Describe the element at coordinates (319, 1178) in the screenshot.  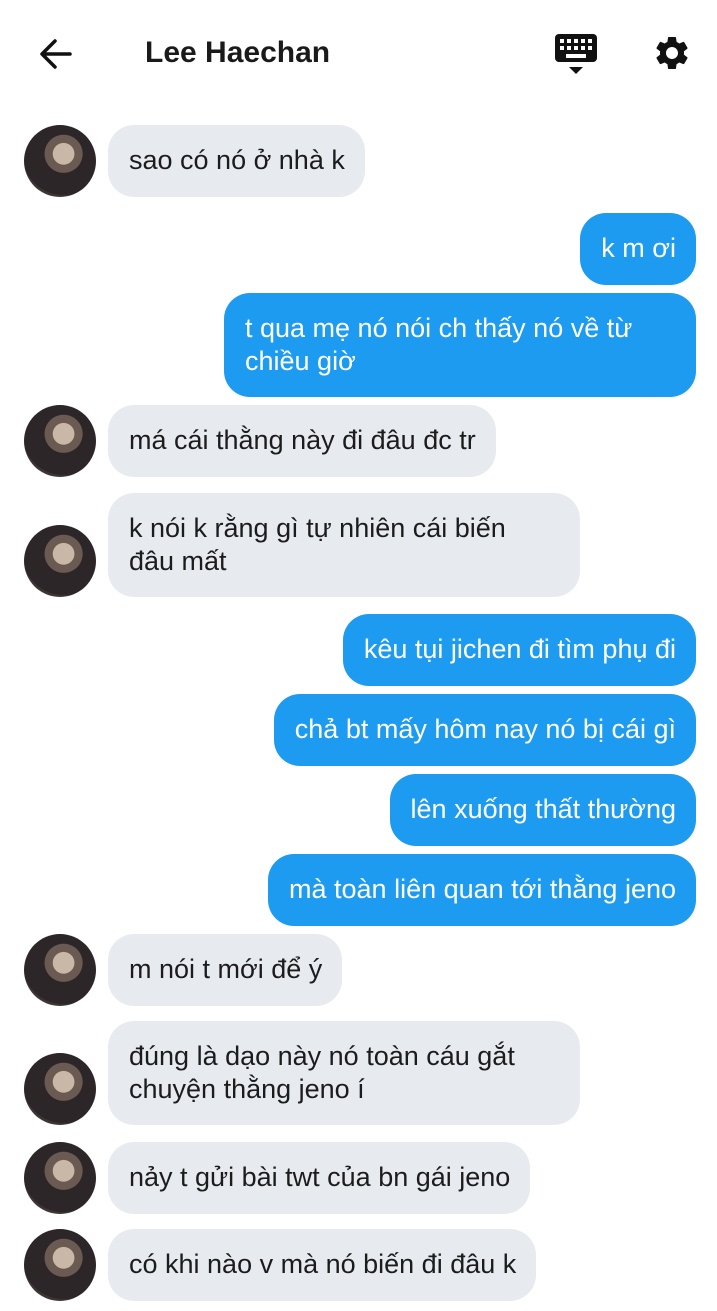
I see `incoming-message-bubble: nảy t gửi bài twt của bn gái jeno` at that location.